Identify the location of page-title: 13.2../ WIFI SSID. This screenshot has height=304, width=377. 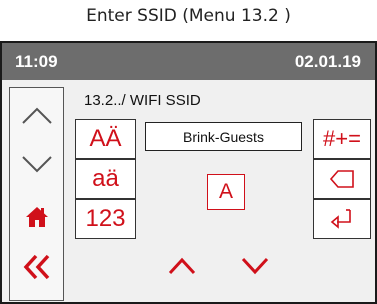
(142, 100).